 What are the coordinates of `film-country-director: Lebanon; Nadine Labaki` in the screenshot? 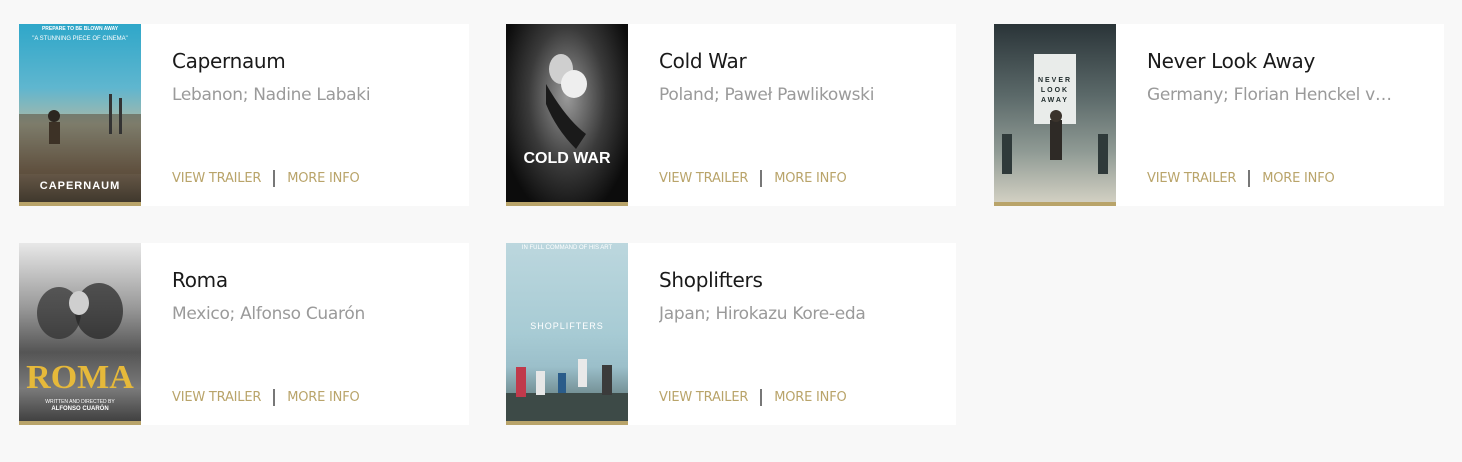 It's located at (271, 95).